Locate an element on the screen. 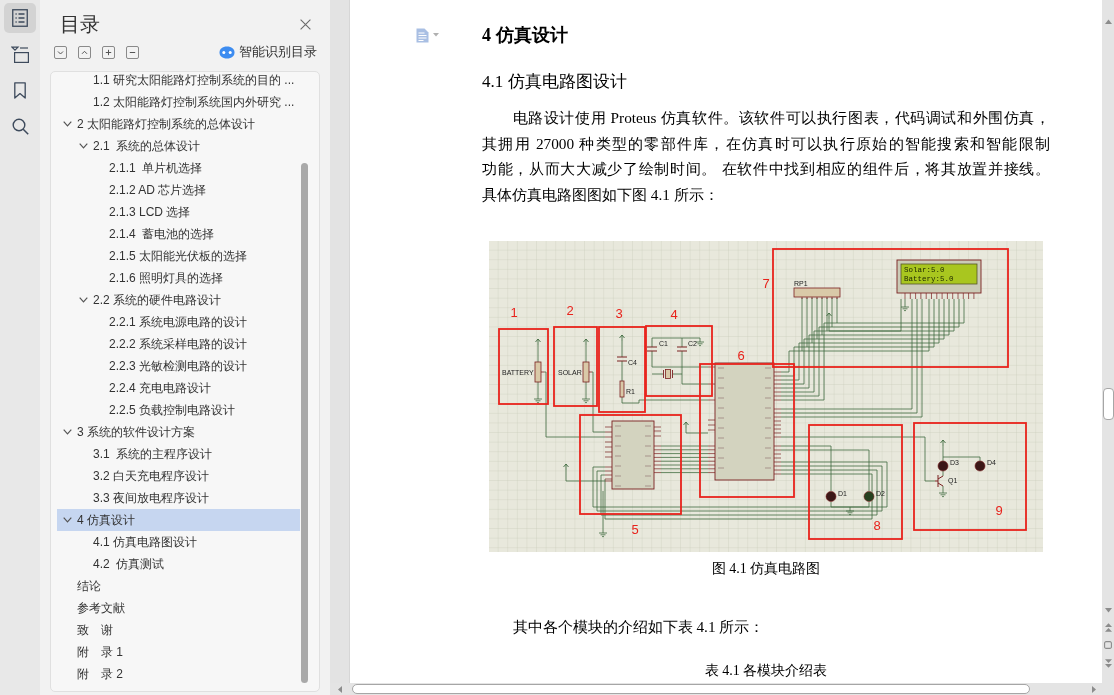 This screenshot has height=695, width=1114. plus-icon is located at coordinates (108, 52).